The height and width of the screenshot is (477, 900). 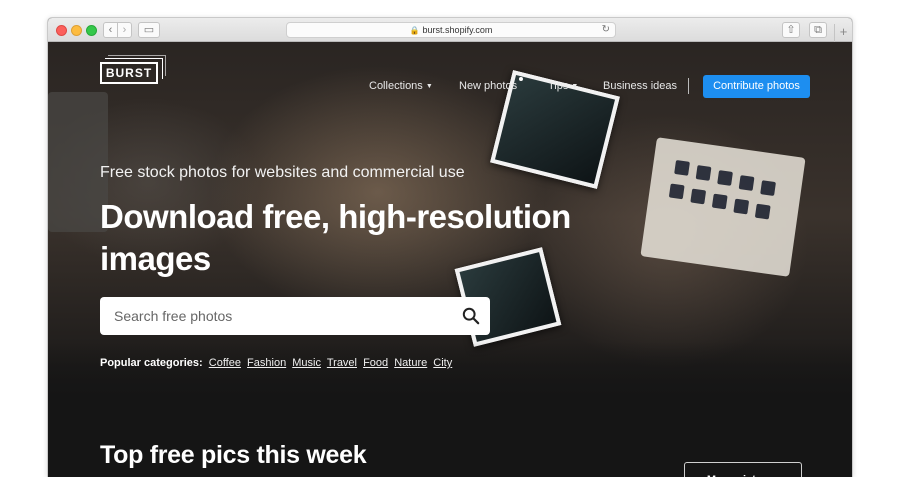 I want to click on search-box, so click(x=295, y=316).